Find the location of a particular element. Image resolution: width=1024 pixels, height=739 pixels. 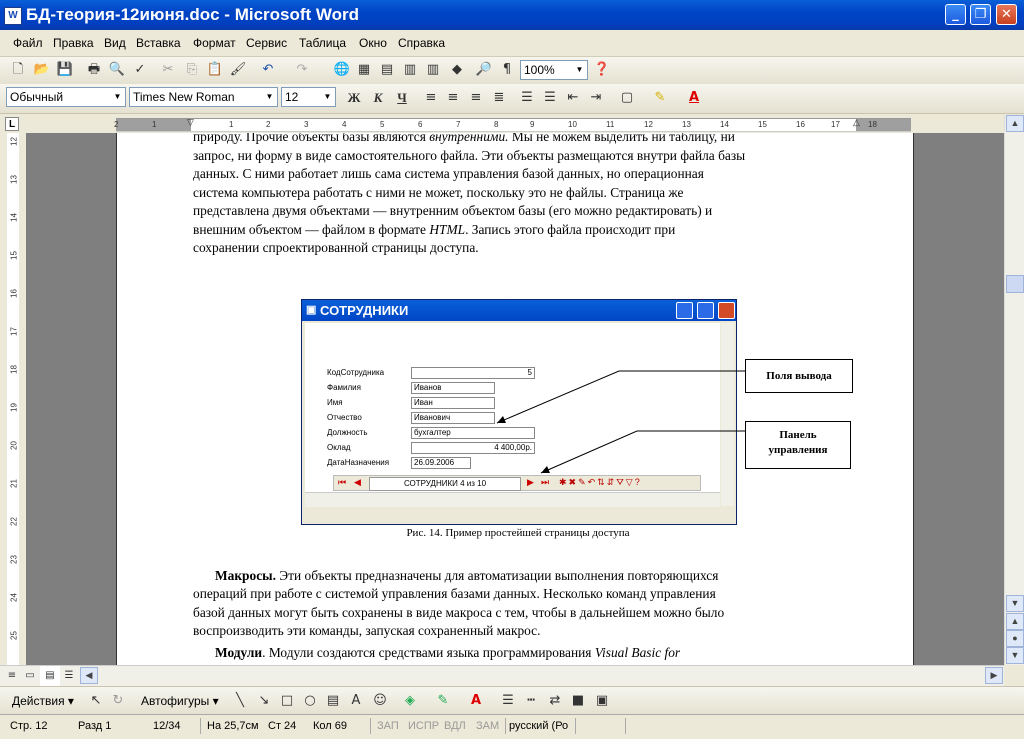

format-painter-icon: 🖌 is located at coordinates (238, 70).